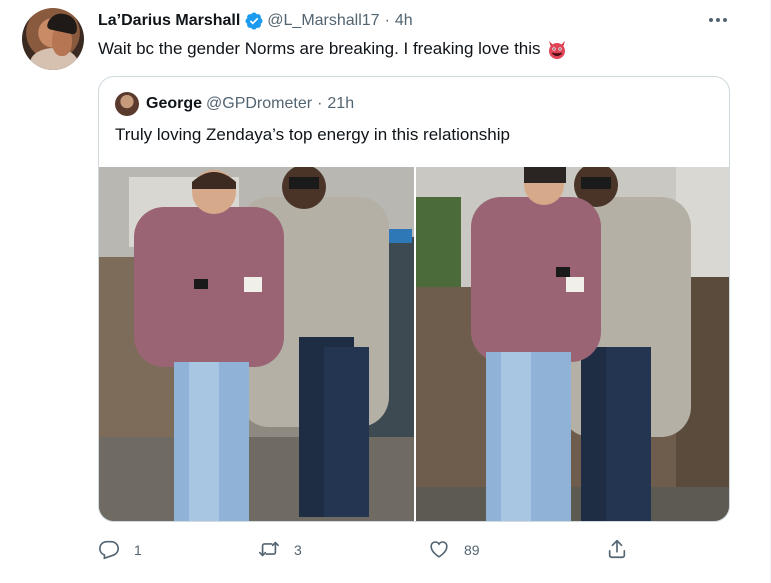 This screenshot has width=771, height=583. What do you see at coordinates (138, 550) in the screenshot?
I see `reply-count: 1` at bounding box center [138, 550].